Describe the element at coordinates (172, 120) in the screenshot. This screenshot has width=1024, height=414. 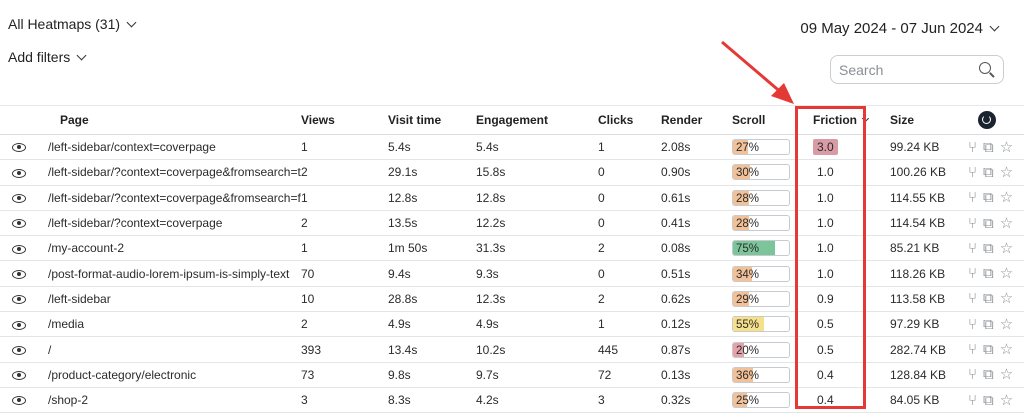
I see `header-page: Page` at that location.